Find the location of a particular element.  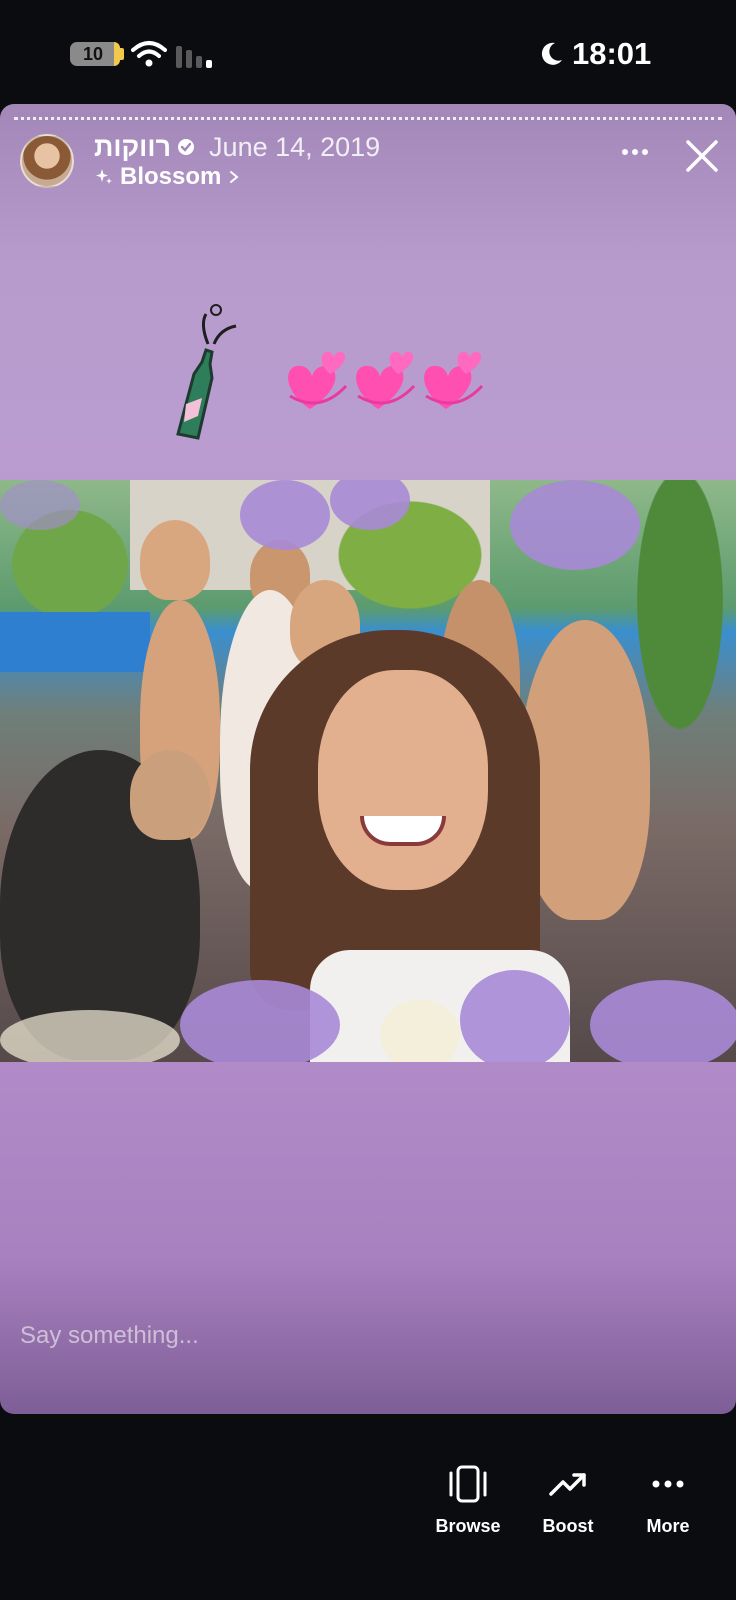

cellular-signal-icon is located at coordinates (194, 57).